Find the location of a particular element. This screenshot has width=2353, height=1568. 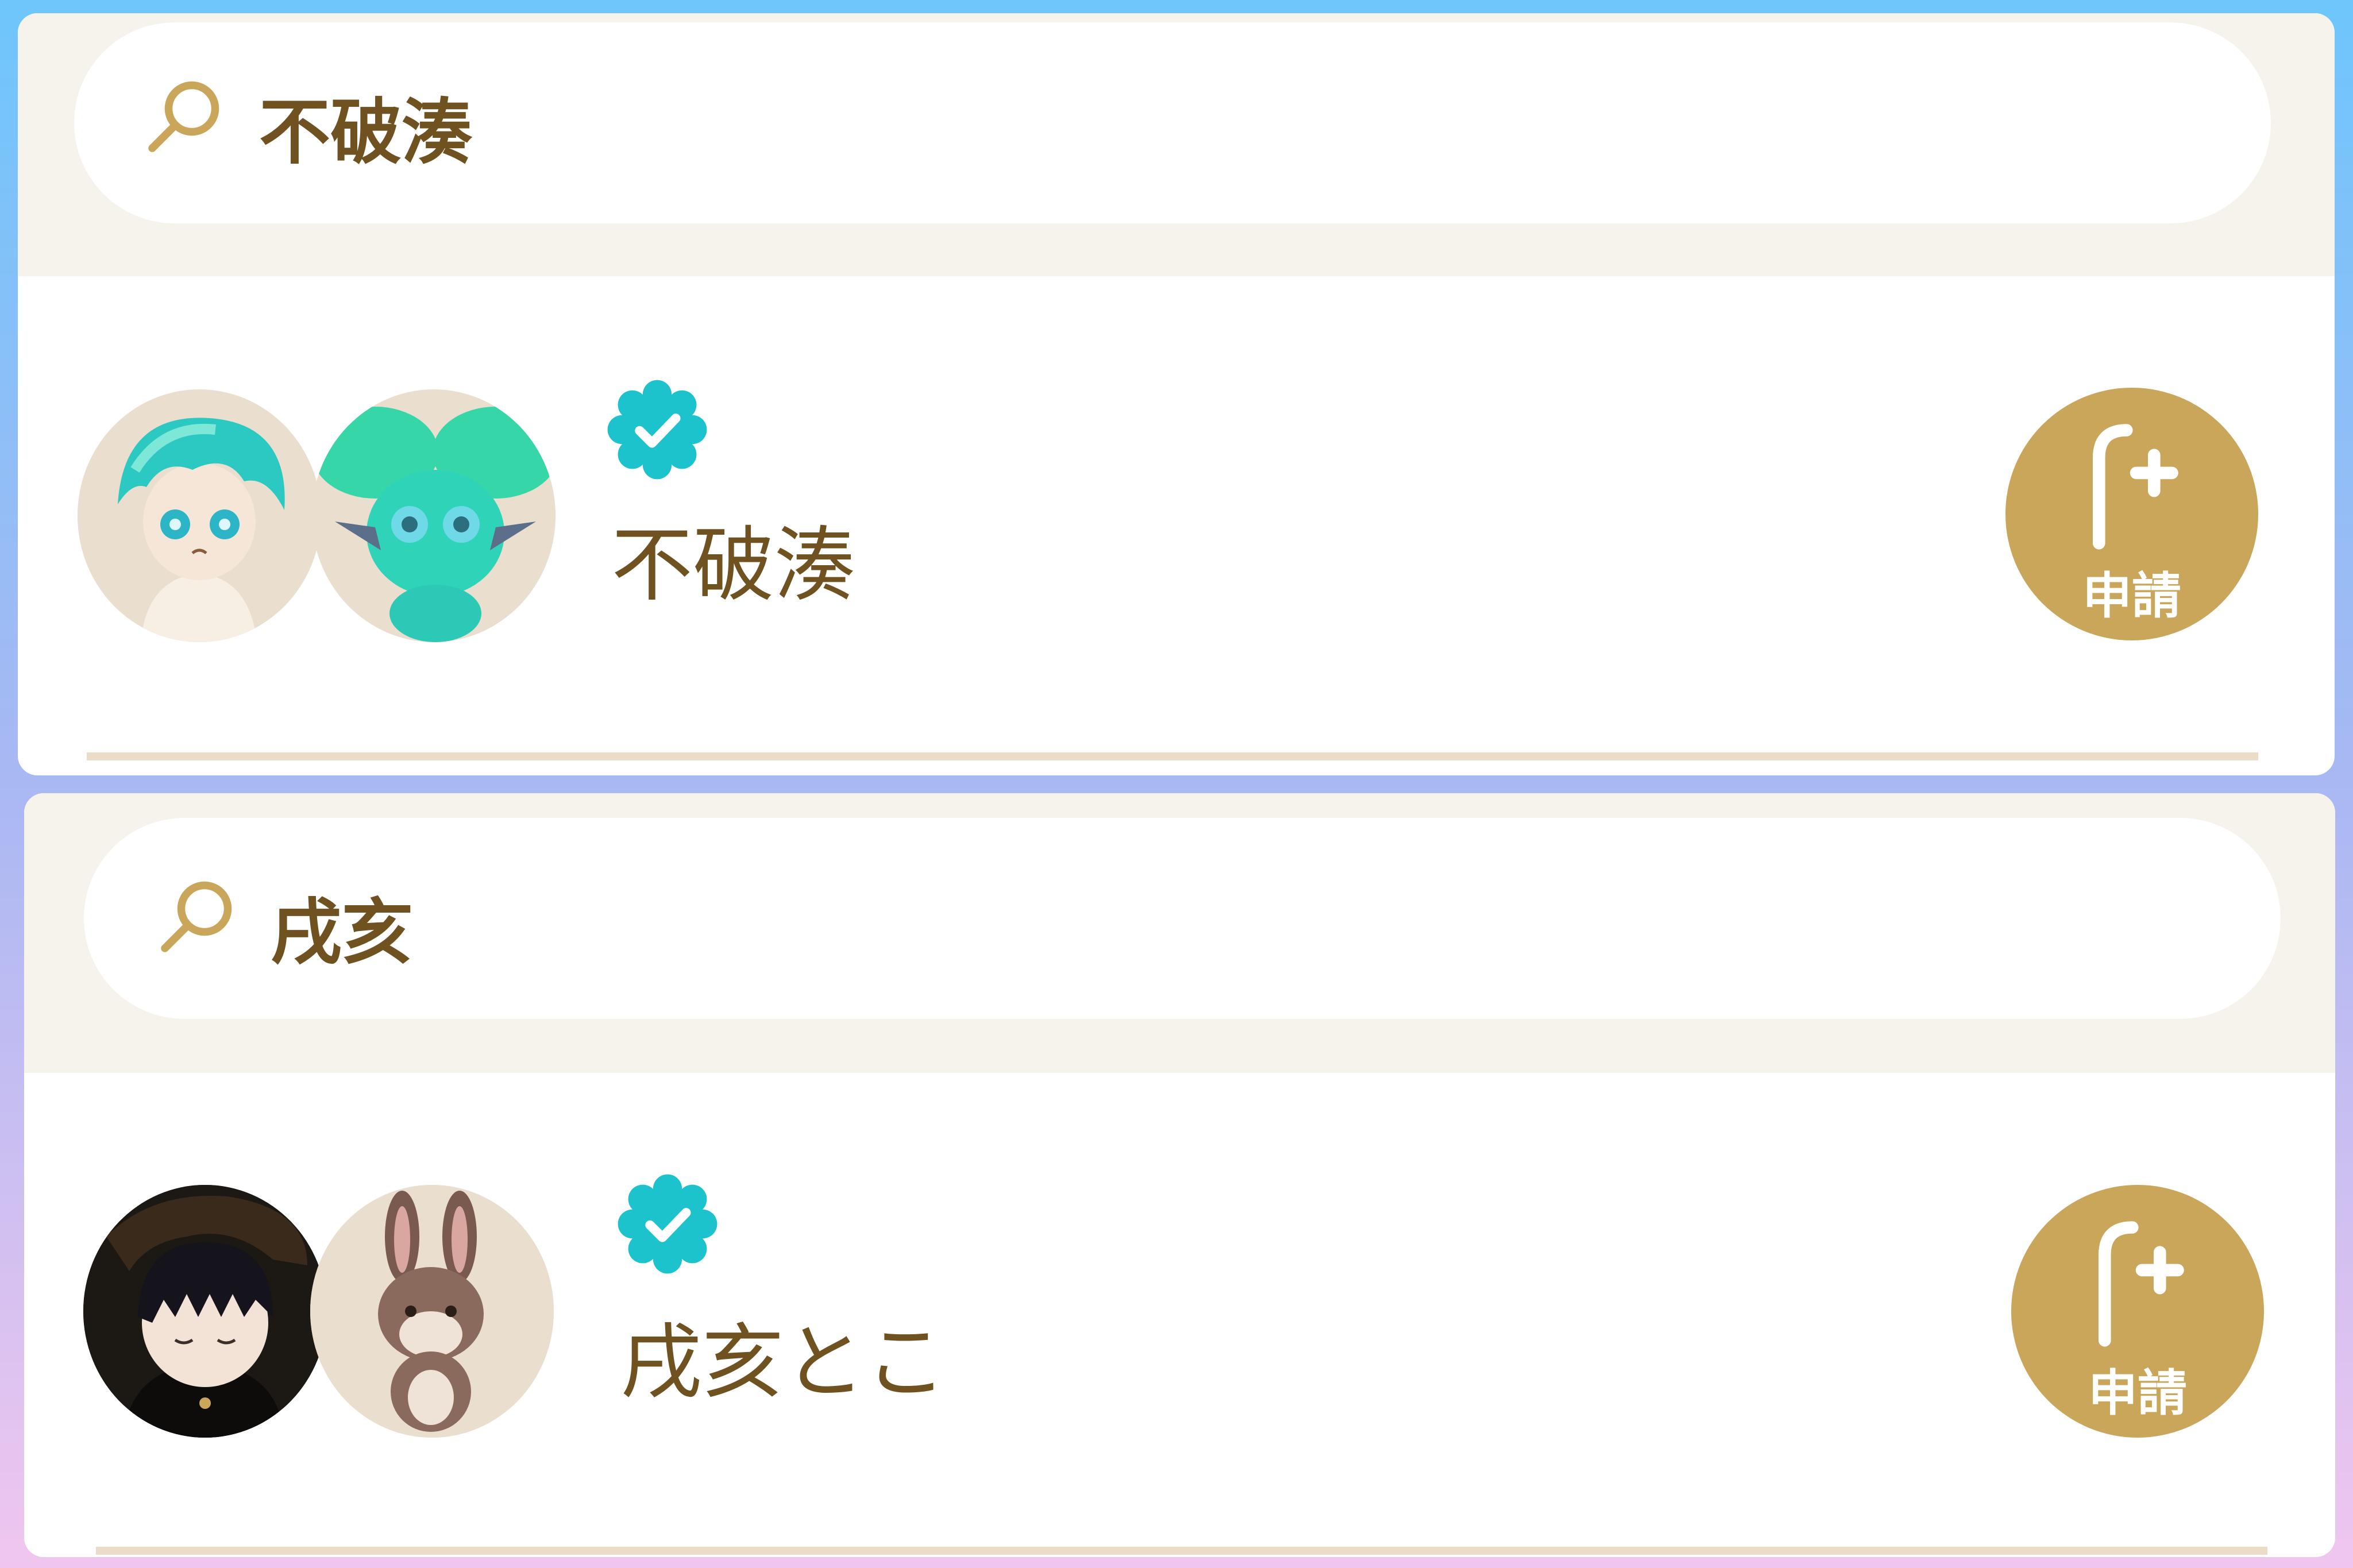

search-query: 不破湊 is located at coordinates (366, 125).